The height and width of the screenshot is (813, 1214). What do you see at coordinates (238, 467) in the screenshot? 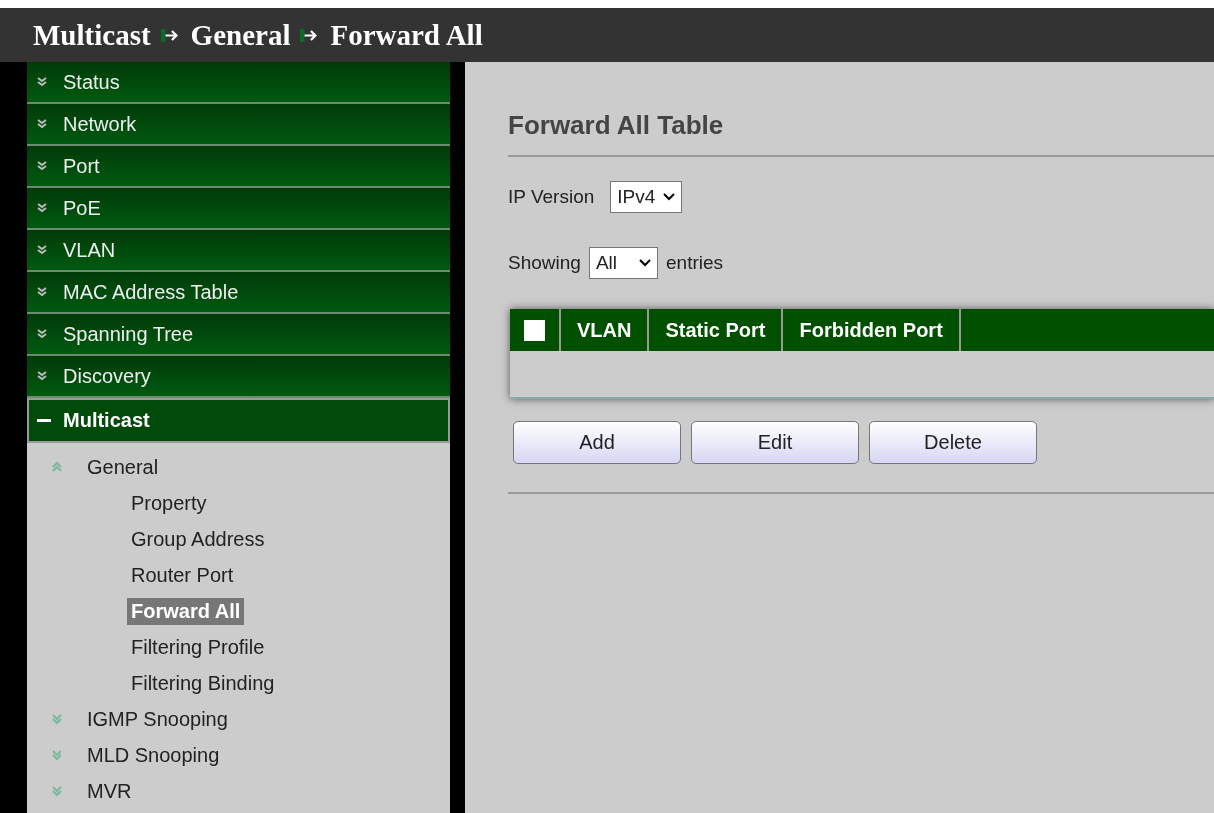
I see `submenu-item: General` at bounding box center [238, 467].